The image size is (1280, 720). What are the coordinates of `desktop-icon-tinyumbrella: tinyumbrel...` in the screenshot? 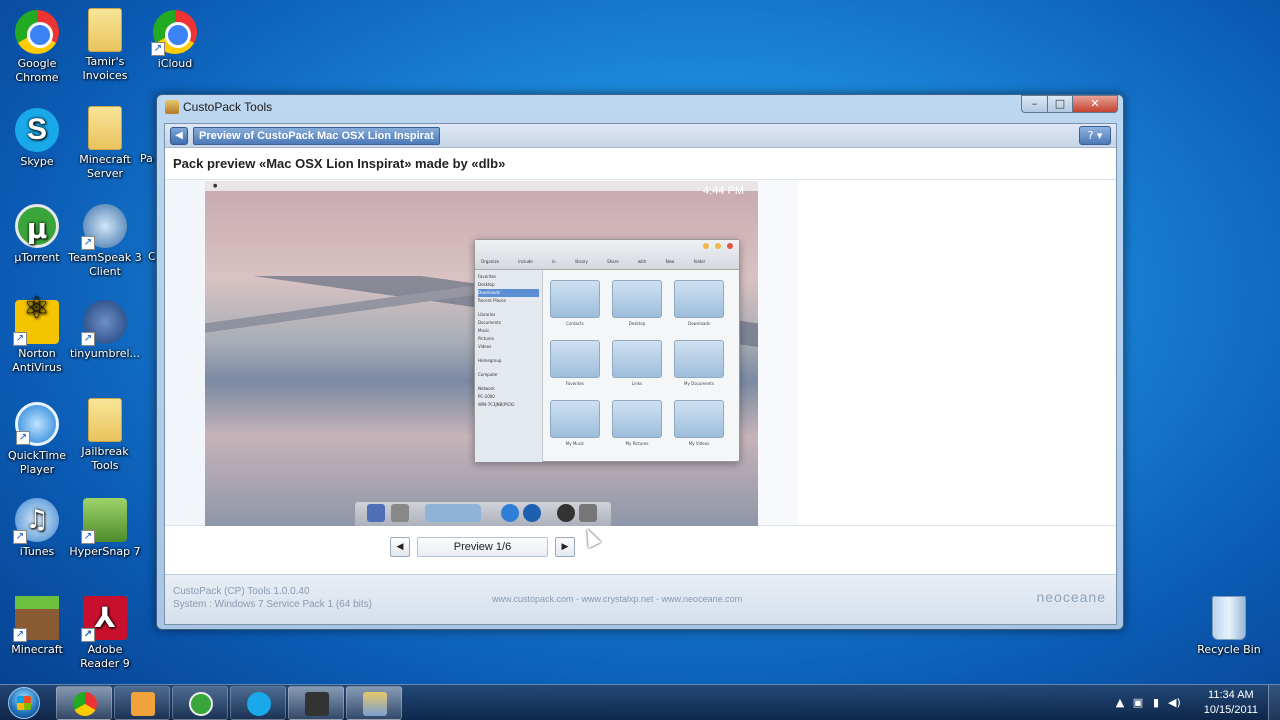 It's located at (105, 330).